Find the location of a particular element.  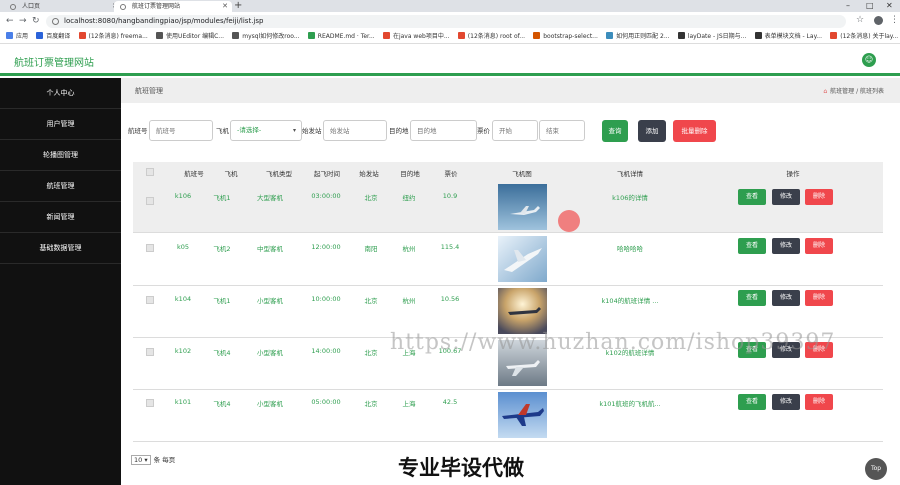

pagination: 10 ▾ 条 每页 is located at coordinates (153, 459).